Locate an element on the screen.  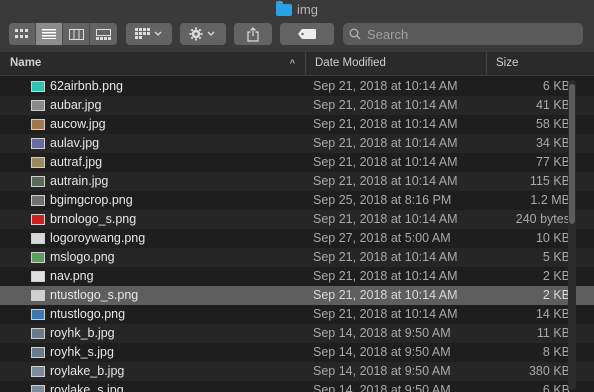
group-by-icon is located at coordinates (148, 33).